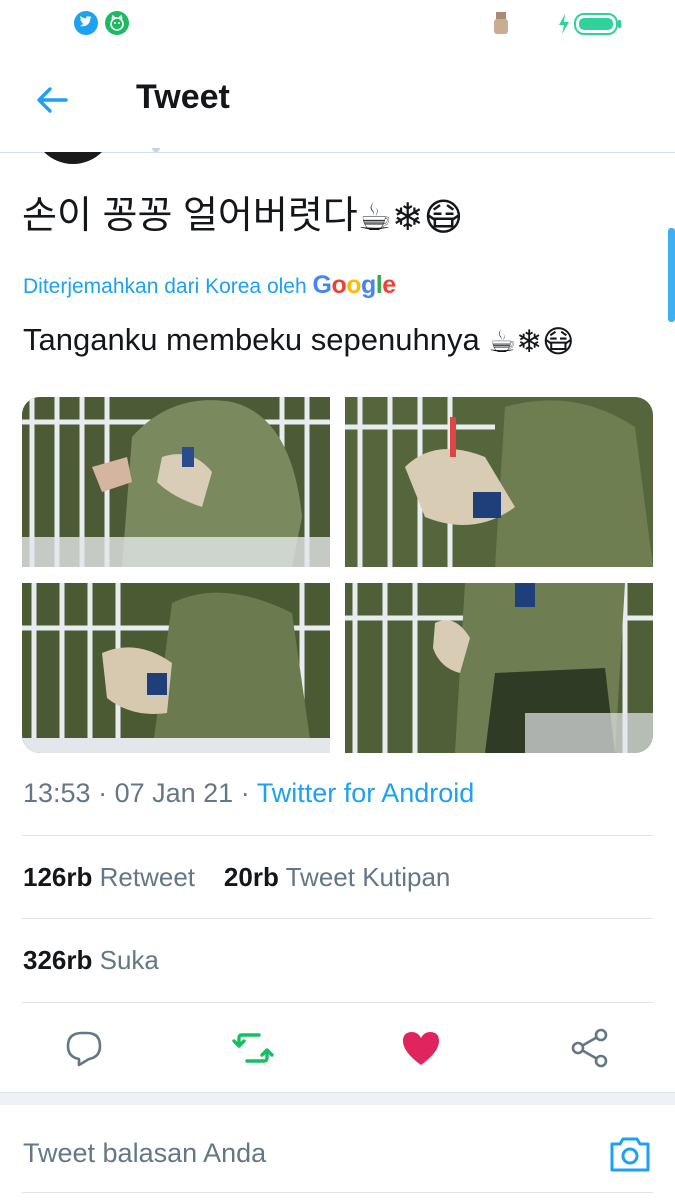  I want to click on tweet-text: 손이 꽁꽁 얼어버렷다☕❄😷, so click(242, 217).